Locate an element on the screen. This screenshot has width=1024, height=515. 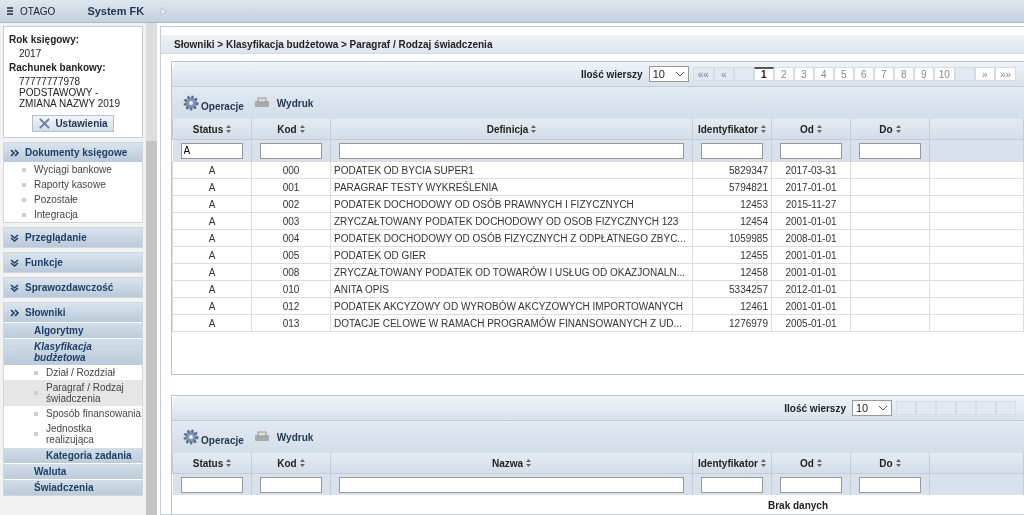
scrollbar-thumb is located at coordinates (151, 328).